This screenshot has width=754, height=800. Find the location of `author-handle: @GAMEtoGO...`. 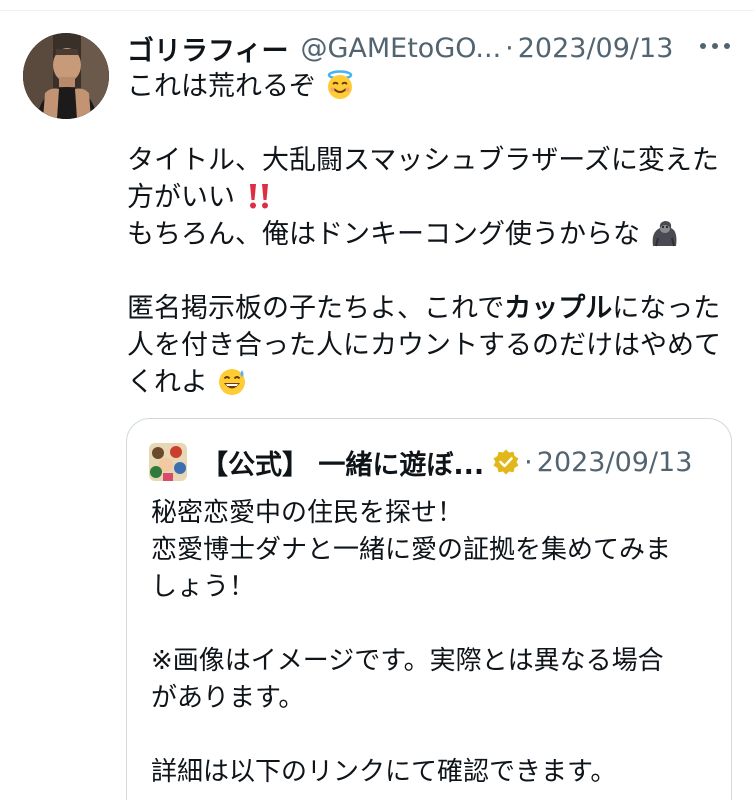

author-handle: @GAMEtoGO... is located at coordinates (400, 48).